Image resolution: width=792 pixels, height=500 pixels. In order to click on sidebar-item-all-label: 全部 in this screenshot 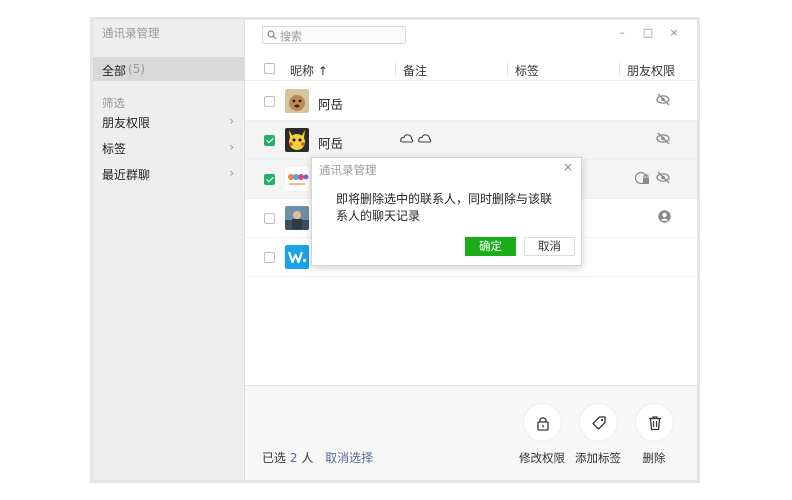, I will do `click(114, 71)`.